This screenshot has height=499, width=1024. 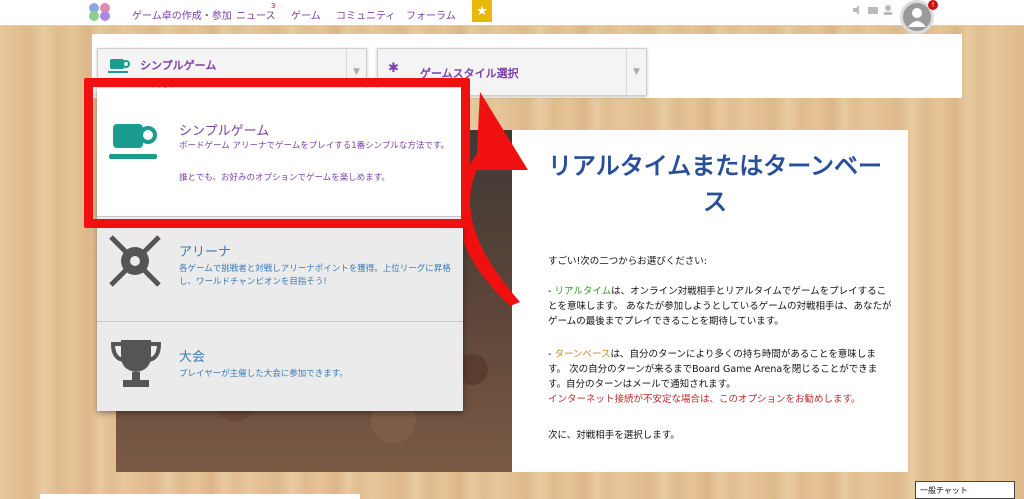 I want to click on site-logo-icon, so click(x=100, y=12).